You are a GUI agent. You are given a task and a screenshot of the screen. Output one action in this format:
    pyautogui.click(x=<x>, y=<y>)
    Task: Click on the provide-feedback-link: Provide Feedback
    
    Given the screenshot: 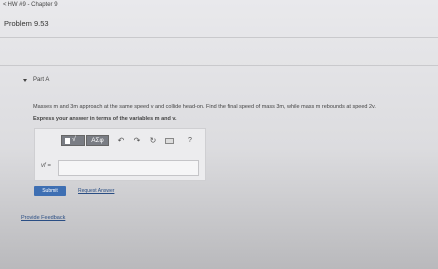 What is the action you would take?
    pyautogui.click(x=43, y=218)
    